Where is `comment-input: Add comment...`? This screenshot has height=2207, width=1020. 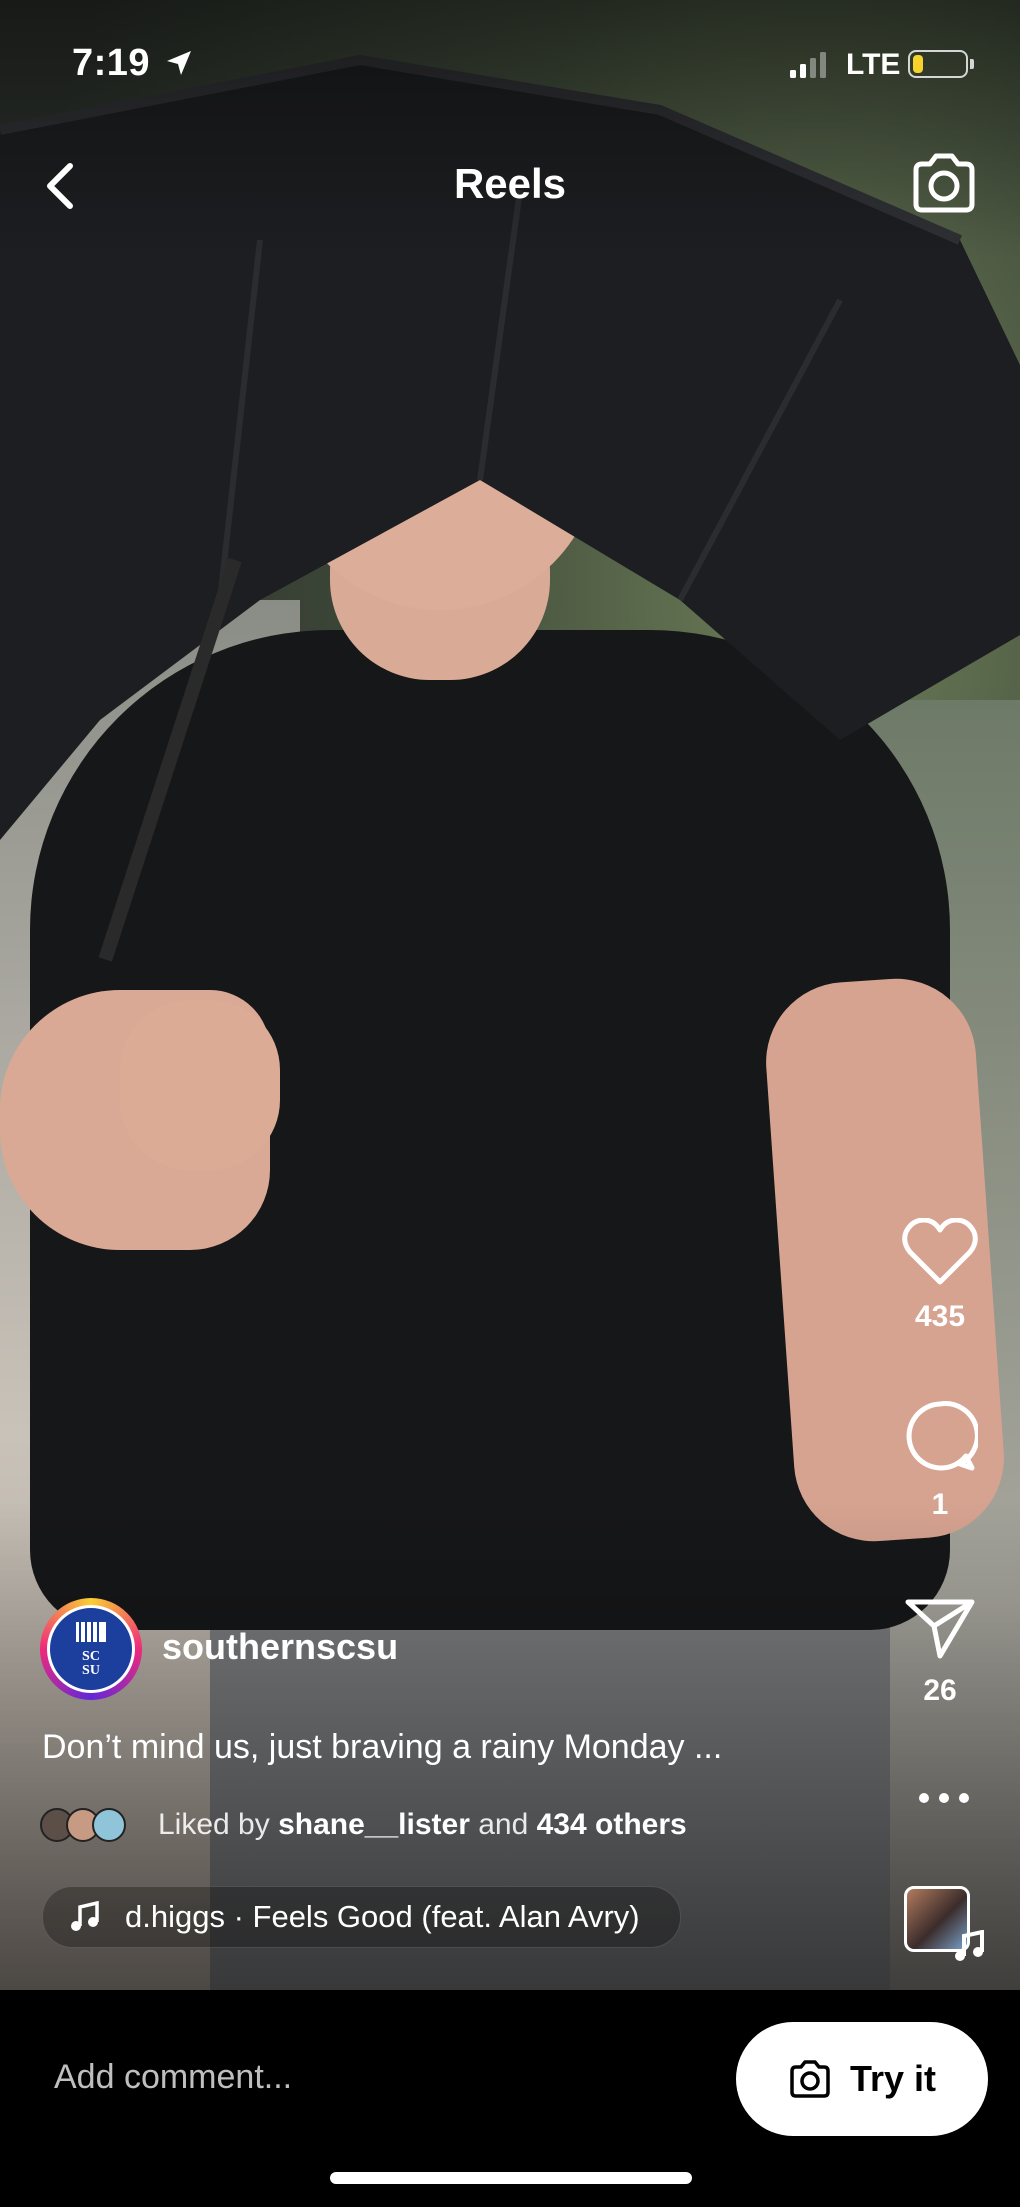 comment-input: Add comment... is located at coordinates (173, 2077).